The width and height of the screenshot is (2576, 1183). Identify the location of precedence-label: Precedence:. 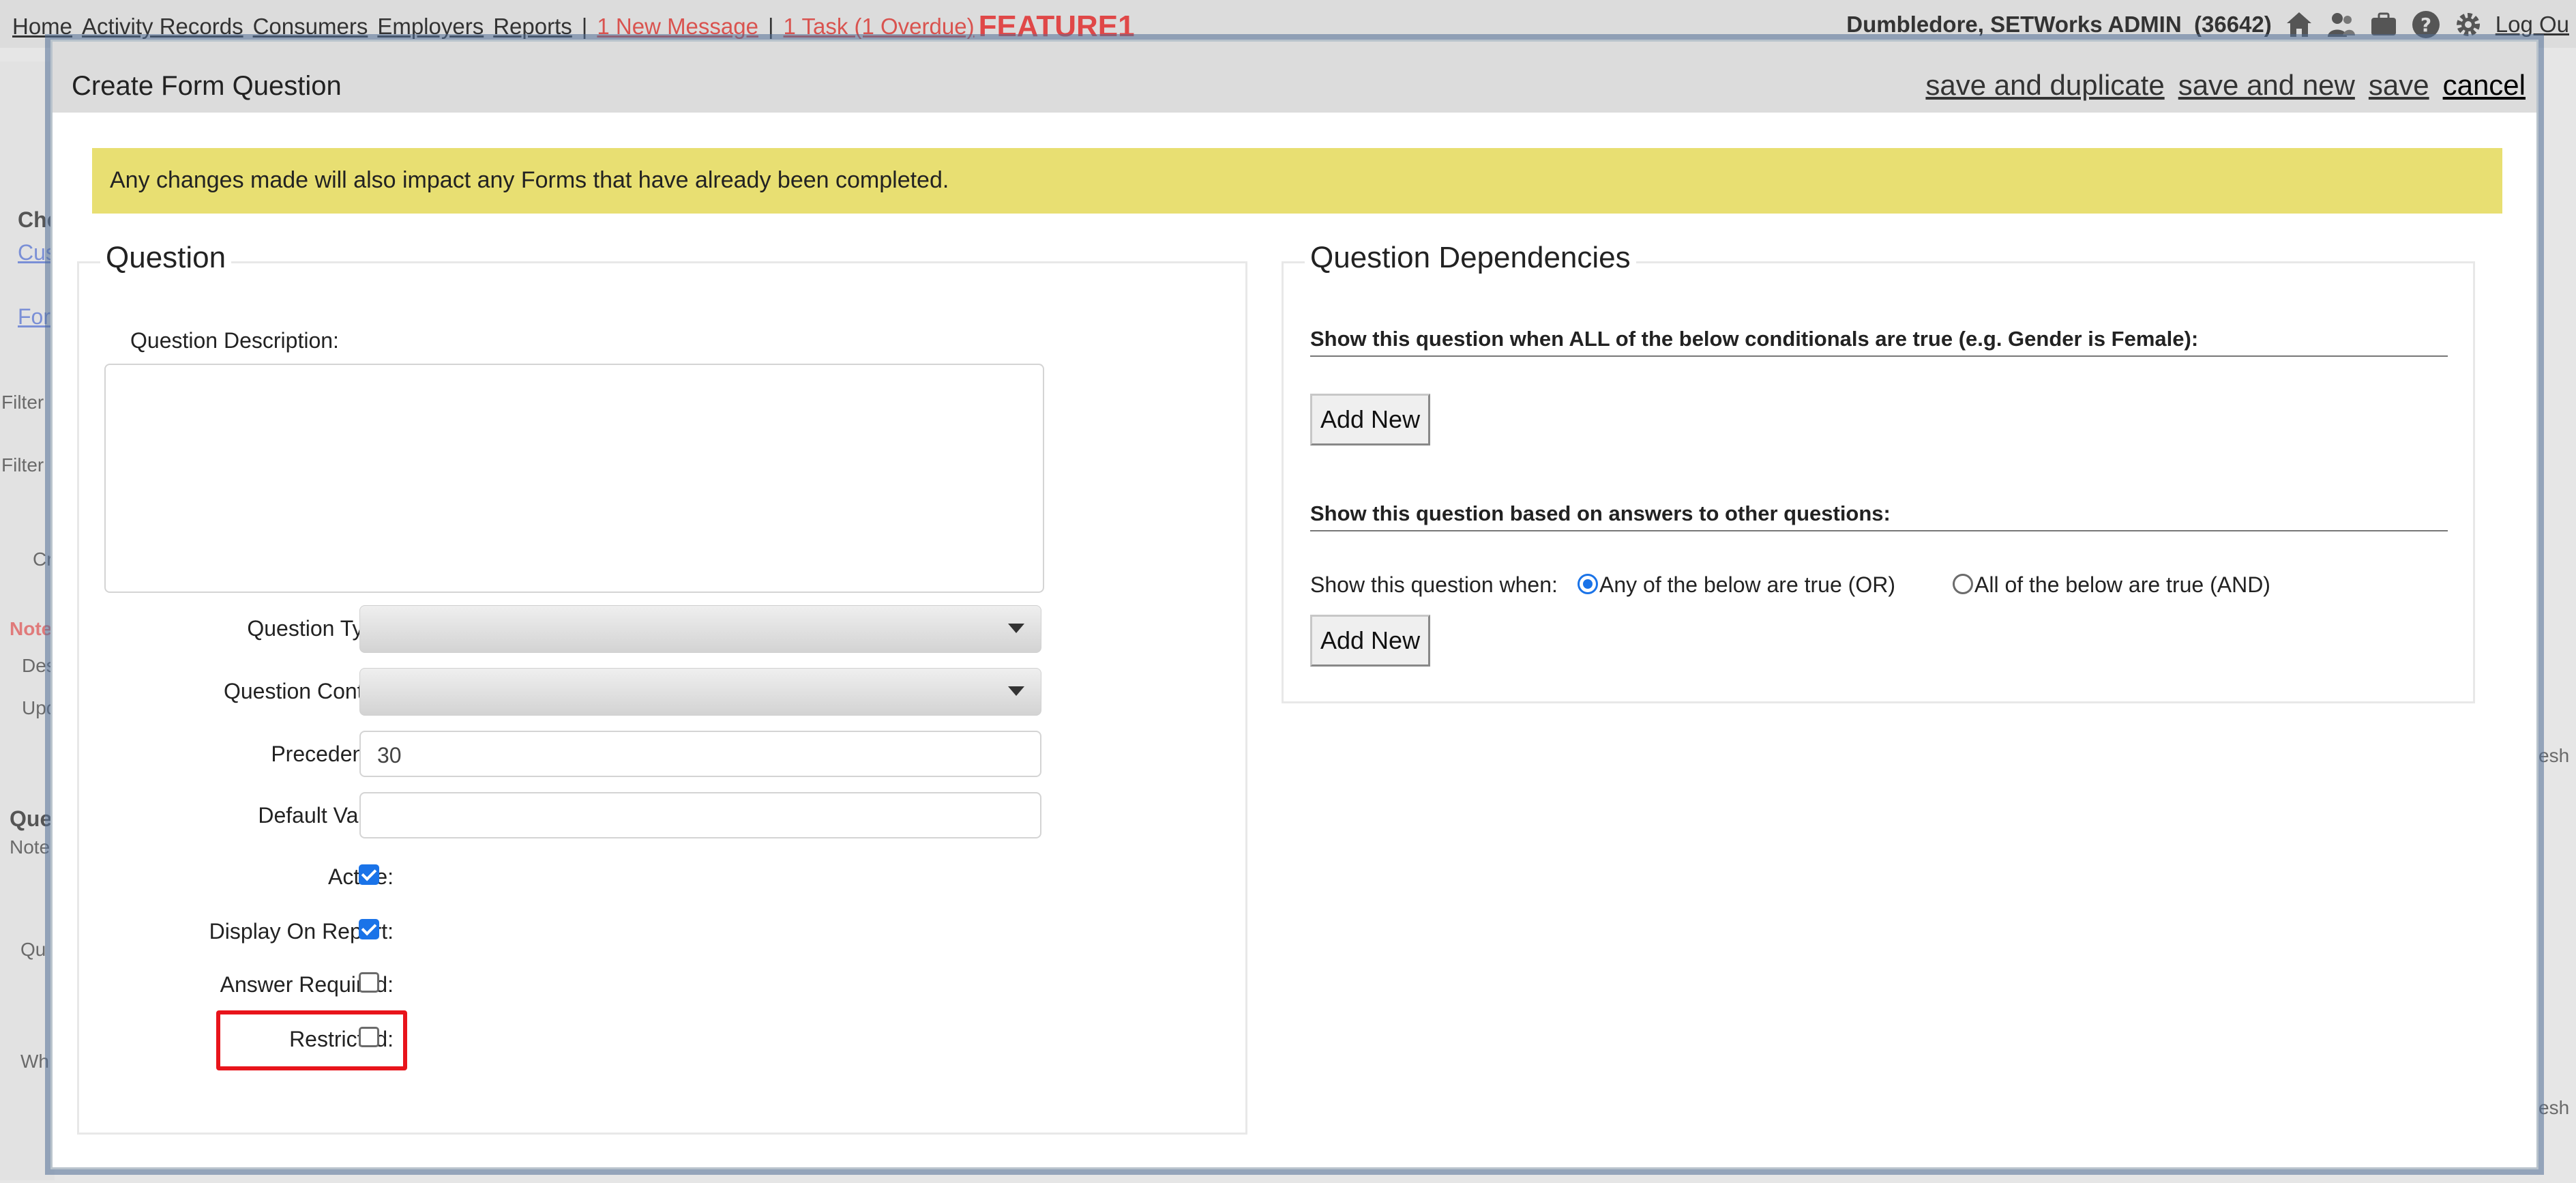
(332, 754).